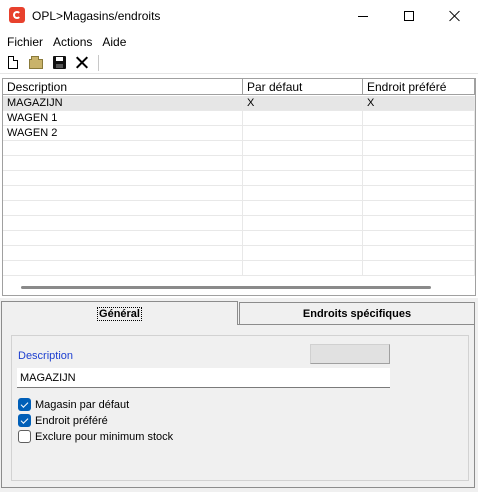 This screenshot has width=478, height=492. What do you see at coordinates (239, 16) in the screenshot?
I see `title-bar: OPL>Magasins/endroits` at bounding box center [239, 16].